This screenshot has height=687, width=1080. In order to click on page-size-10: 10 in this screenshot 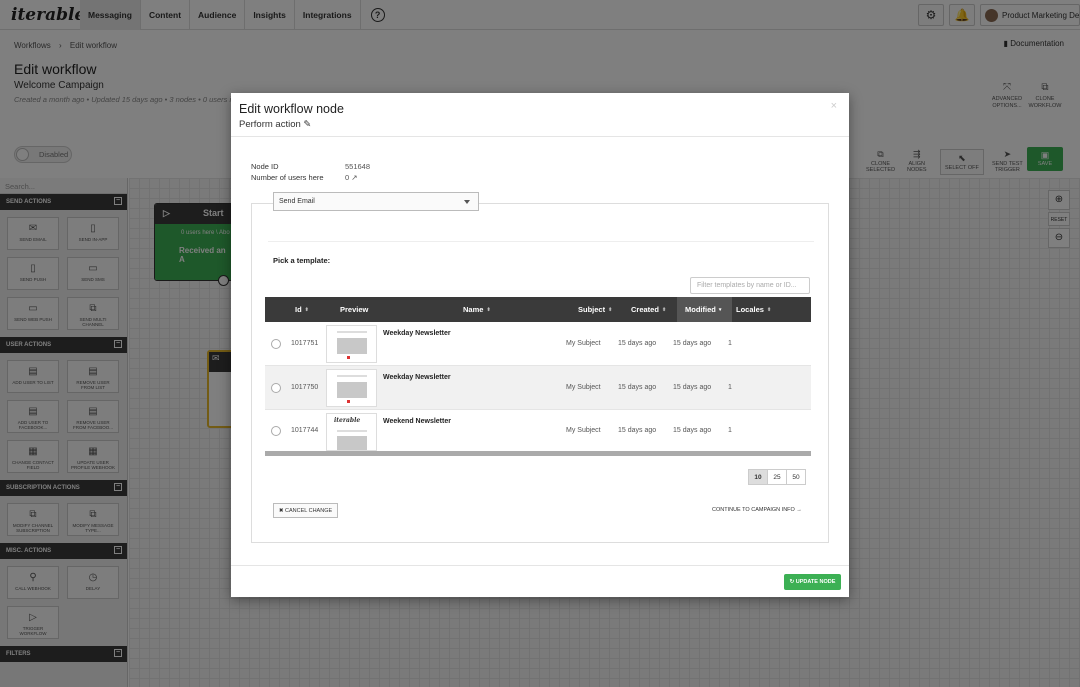, I will do `click(758, 477)`.